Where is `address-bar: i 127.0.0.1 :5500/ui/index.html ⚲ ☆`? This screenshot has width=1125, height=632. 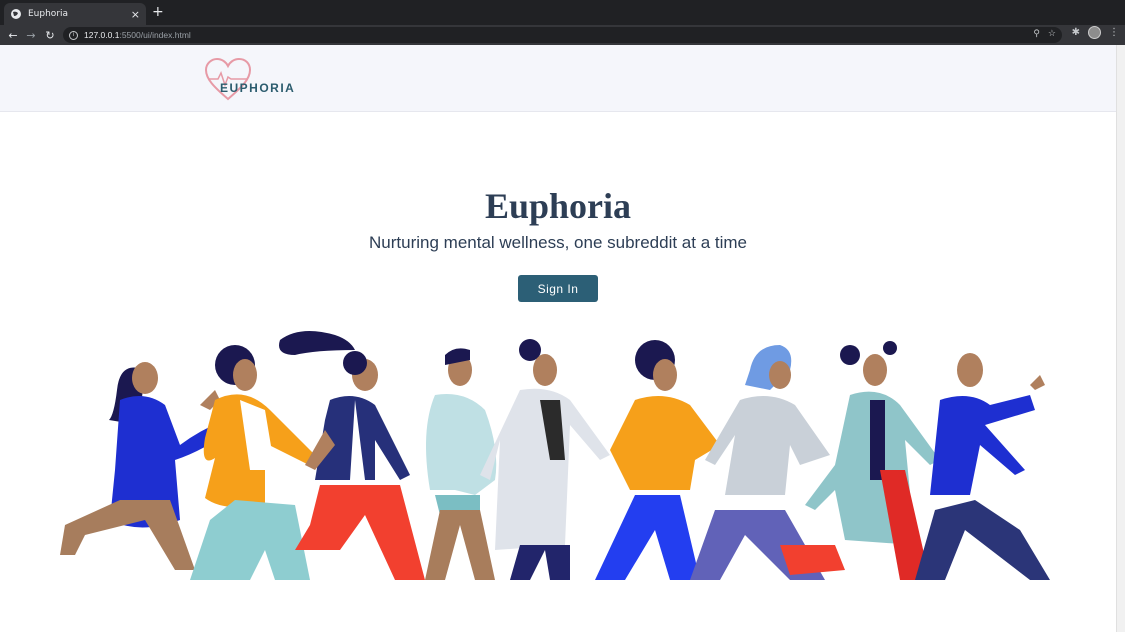 address-bar: i 127.0.0.1 :5500/ui/index.html ⚲ ☆ is located at coordinates (562, 35).